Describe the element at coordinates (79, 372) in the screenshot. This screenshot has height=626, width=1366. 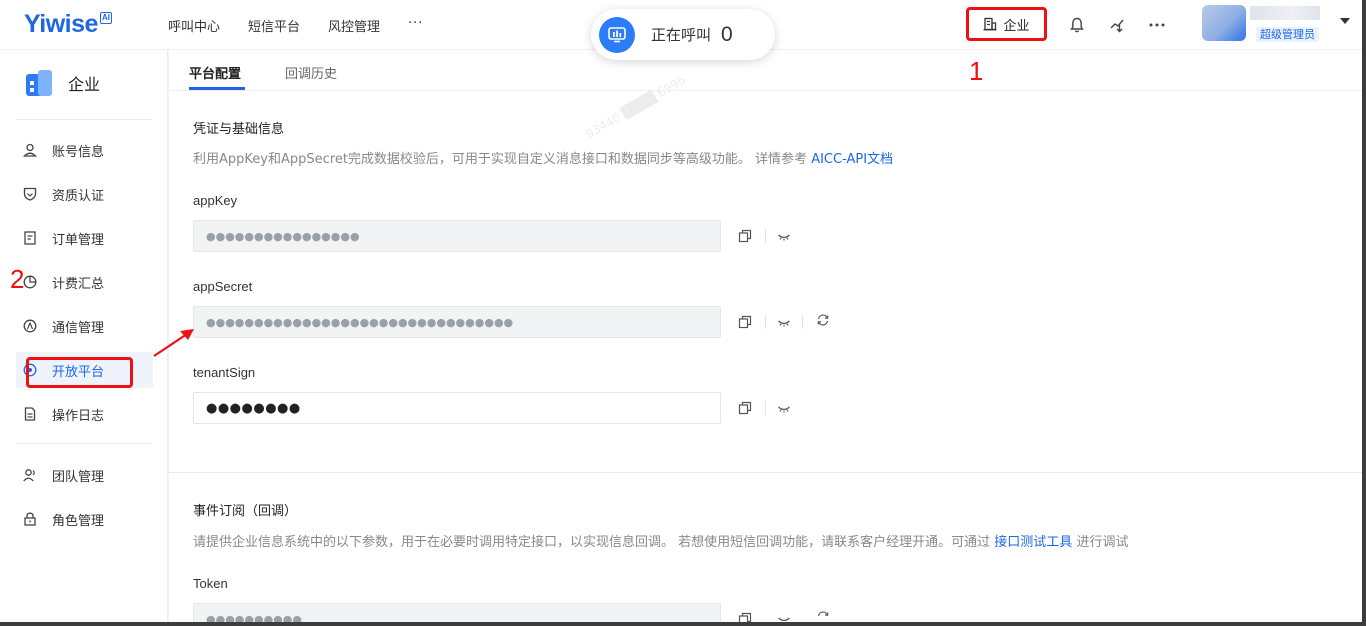
I see `annotation-highlight-box` at that location.